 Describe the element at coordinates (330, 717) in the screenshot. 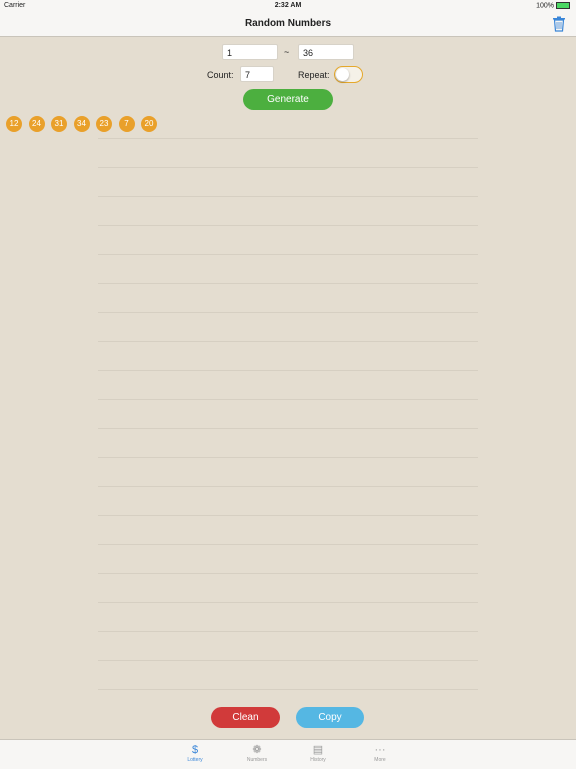

I see `copy-button: Copy` at that location.